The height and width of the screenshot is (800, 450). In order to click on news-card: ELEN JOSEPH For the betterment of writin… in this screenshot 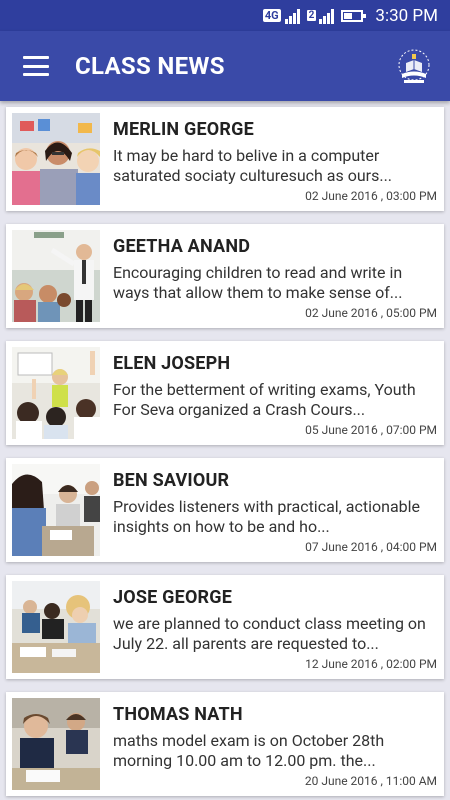, I will do `click(225, 393)`.